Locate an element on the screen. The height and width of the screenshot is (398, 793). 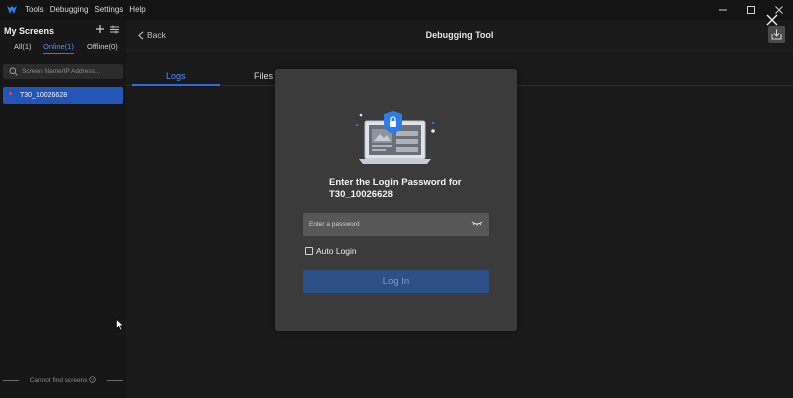
auto-login-label: Auto Login is located at coordinates (336, 251).